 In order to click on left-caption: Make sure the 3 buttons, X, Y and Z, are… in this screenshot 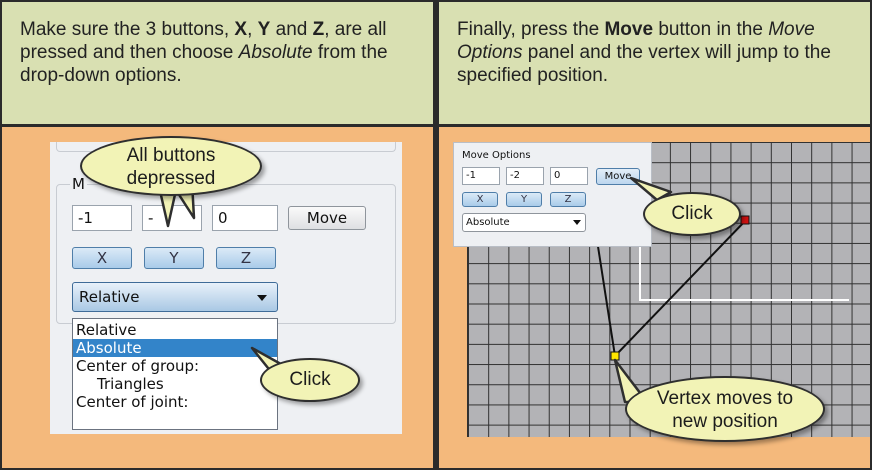, I will do `click(217, 64)`.